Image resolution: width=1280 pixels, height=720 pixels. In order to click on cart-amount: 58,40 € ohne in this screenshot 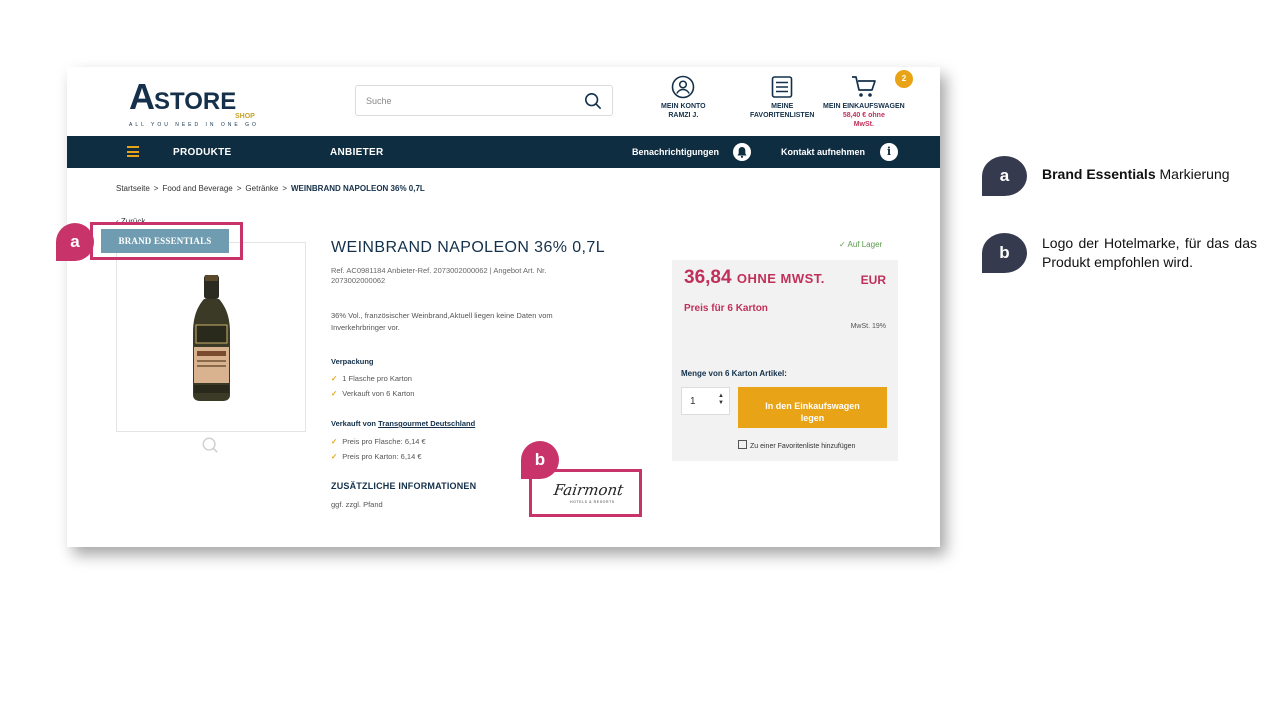, I will do `click(863, 115)`.